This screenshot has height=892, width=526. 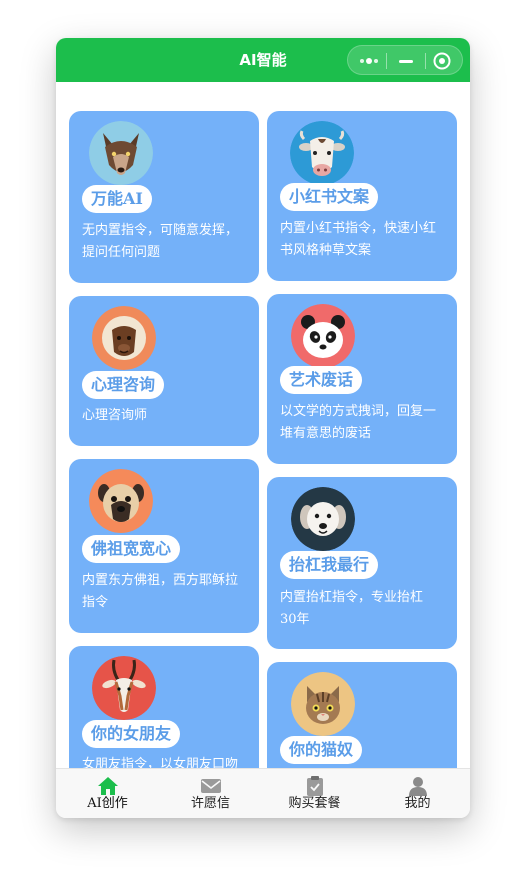 What do you see at coordinates (358, 422) in the screenshot?
I see `card-description: 以文学的方式拽词，回复一堆有意思的废话` at bounding box center [358, 422].